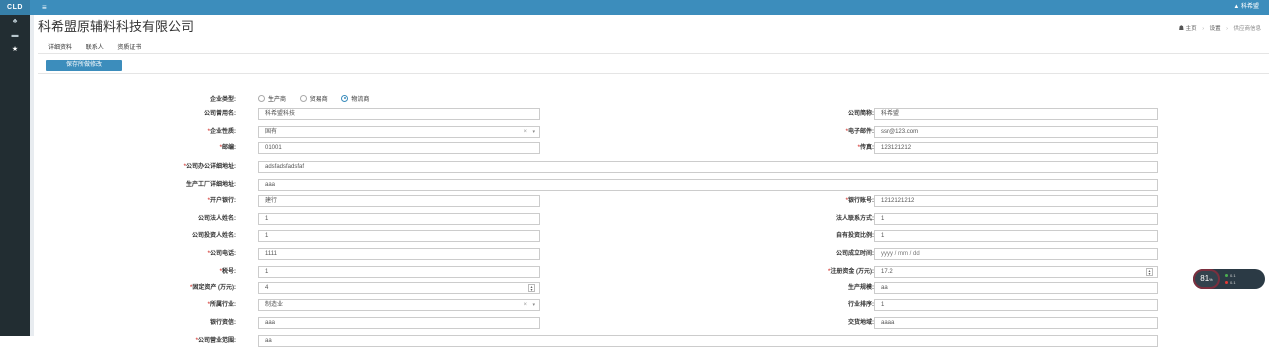 The height and width of the screenshot is (347, 1269). Describe the element at coordinates (653, 132) in the screenshot. I see `form-row: *企业性质: 国有 × ▾ *电子邮件: ssr@123.com` at that location.